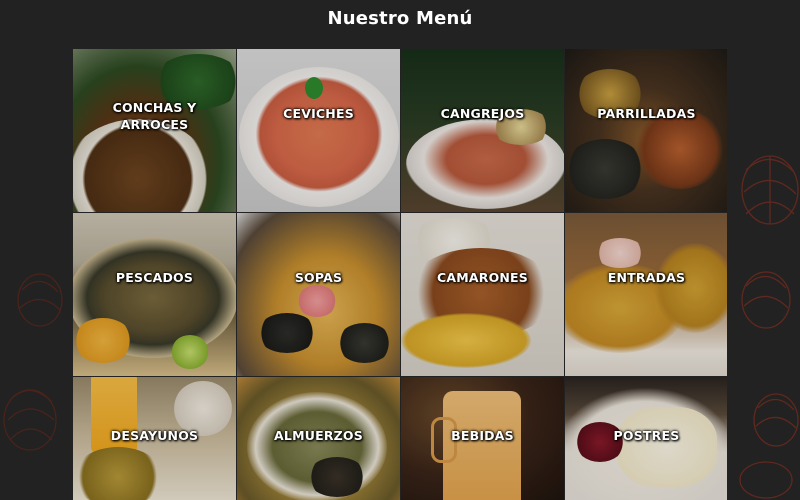  What do you see at coordinates (318, 277) in the screenshot?
I see `menu-item-label: SOPAS` at bounding box center [318, 277].